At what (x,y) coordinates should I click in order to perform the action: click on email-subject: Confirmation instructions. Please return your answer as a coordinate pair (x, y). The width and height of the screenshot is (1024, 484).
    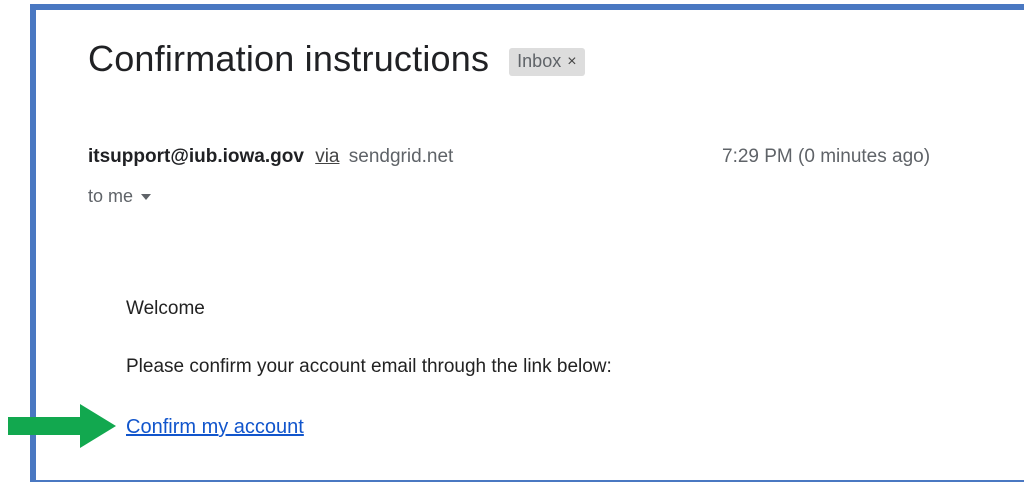
    Looking at the image, I should click on (289, 58).